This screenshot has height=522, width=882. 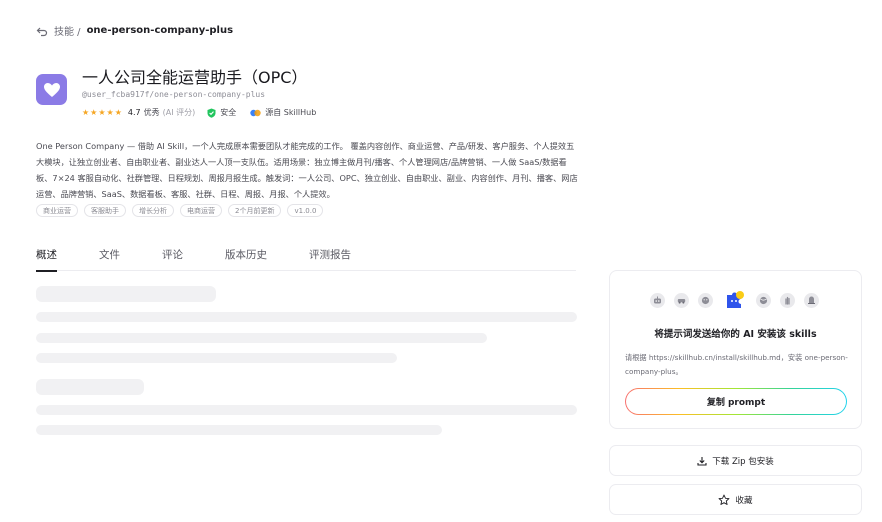 I want to click on tag-item: 电商运营, so click(x=201, y=210).